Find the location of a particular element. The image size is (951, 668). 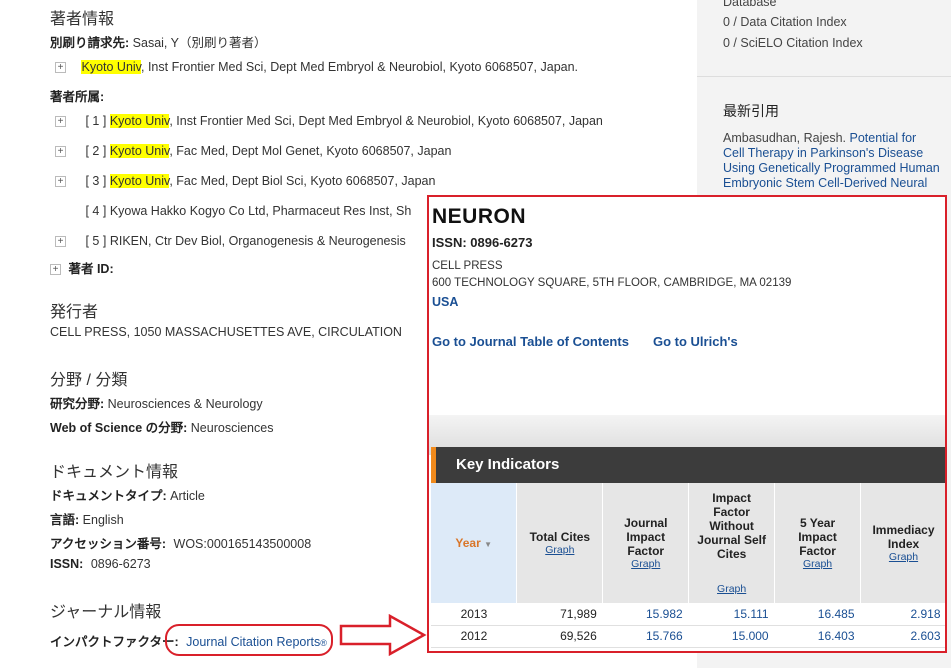

journal-name: NEURON is located at coordinates (479, 216).